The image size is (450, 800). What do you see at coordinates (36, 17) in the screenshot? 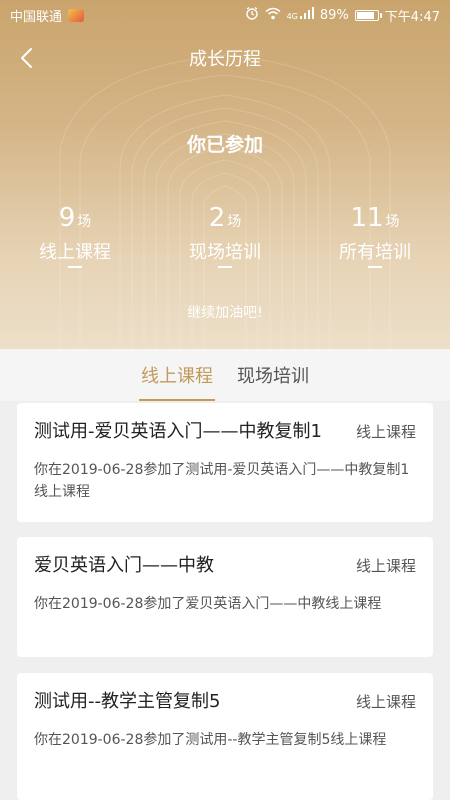
I see `carrier-label: 中国联通` at bounding box center [36, 17].